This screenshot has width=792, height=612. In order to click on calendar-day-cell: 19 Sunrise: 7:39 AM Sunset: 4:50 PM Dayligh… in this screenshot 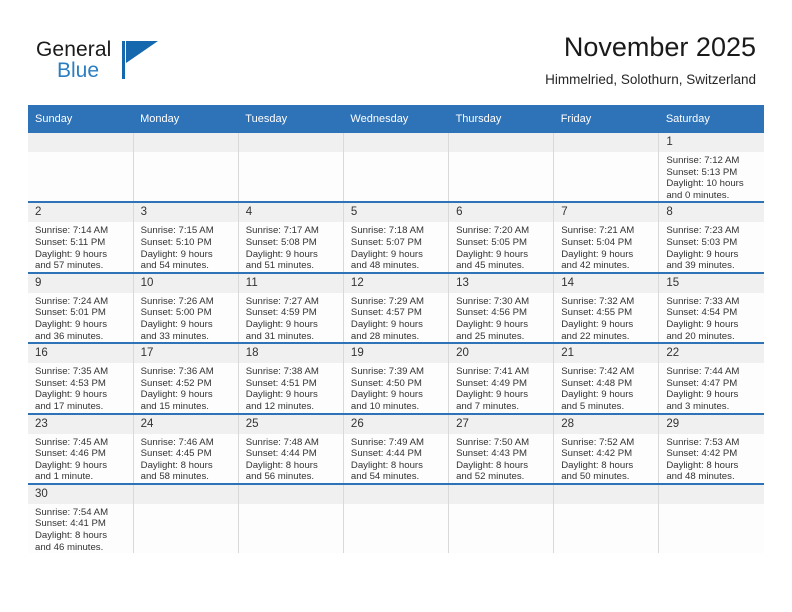, I will do `click(395, 379)`.